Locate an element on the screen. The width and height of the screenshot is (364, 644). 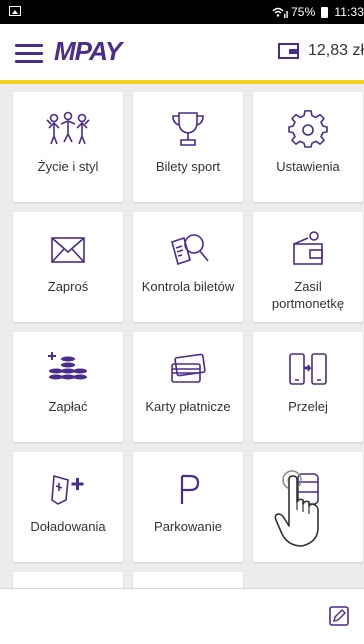
envelope-icon is located at coordinates (68, 250).